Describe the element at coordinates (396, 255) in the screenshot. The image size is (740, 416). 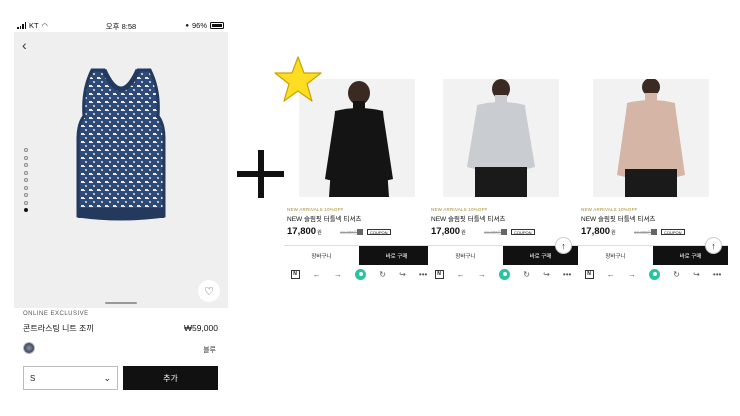
I see `buy-now-button: 바로 구매` at that location.